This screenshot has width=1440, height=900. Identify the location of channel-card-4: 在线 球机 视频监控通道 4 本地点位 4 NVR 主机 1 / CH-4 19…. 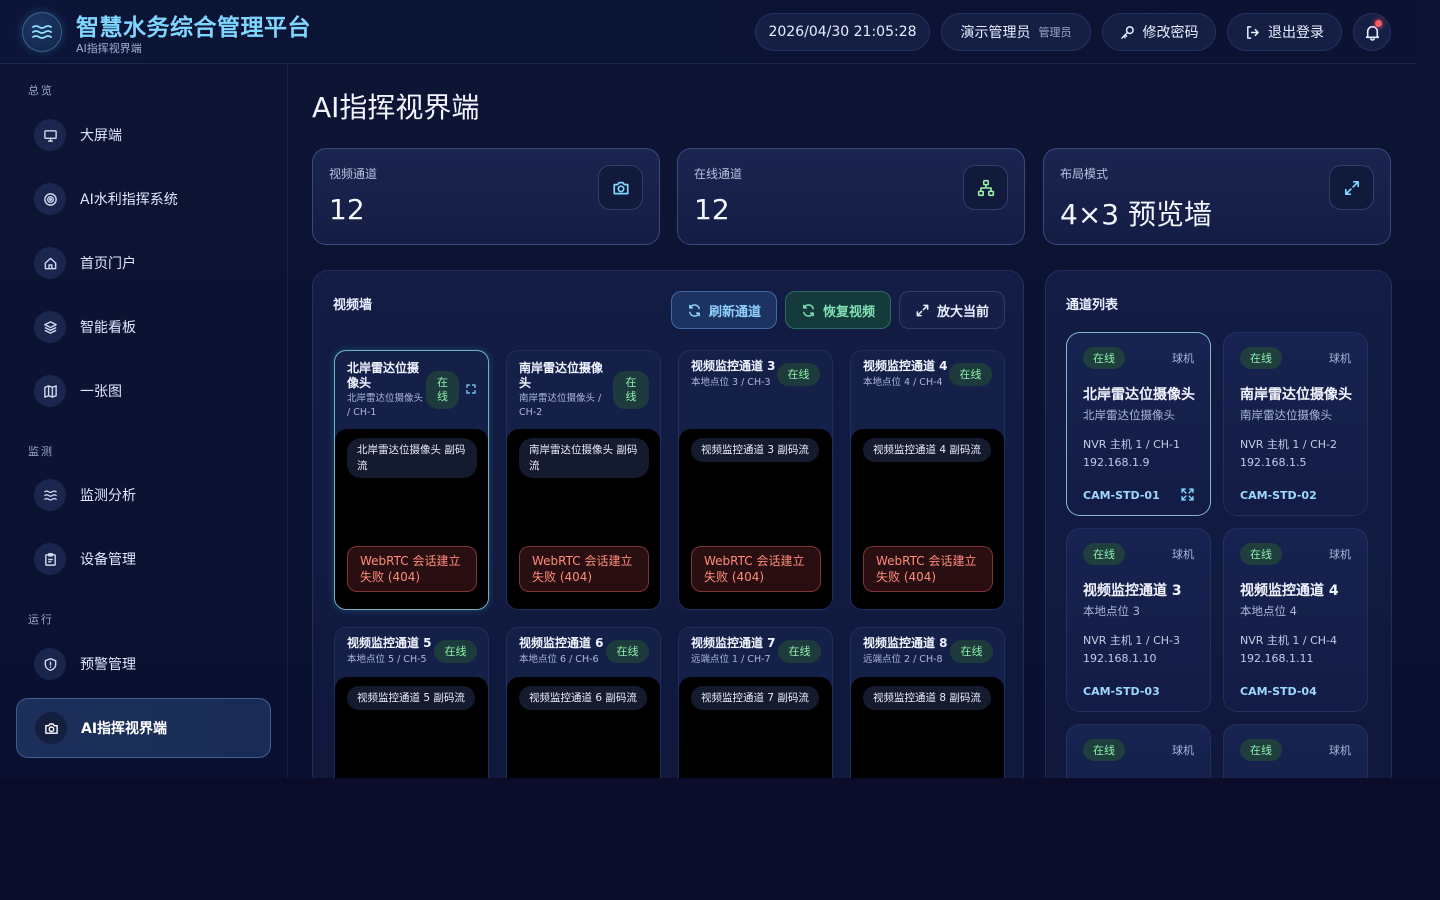
(1295, 620).